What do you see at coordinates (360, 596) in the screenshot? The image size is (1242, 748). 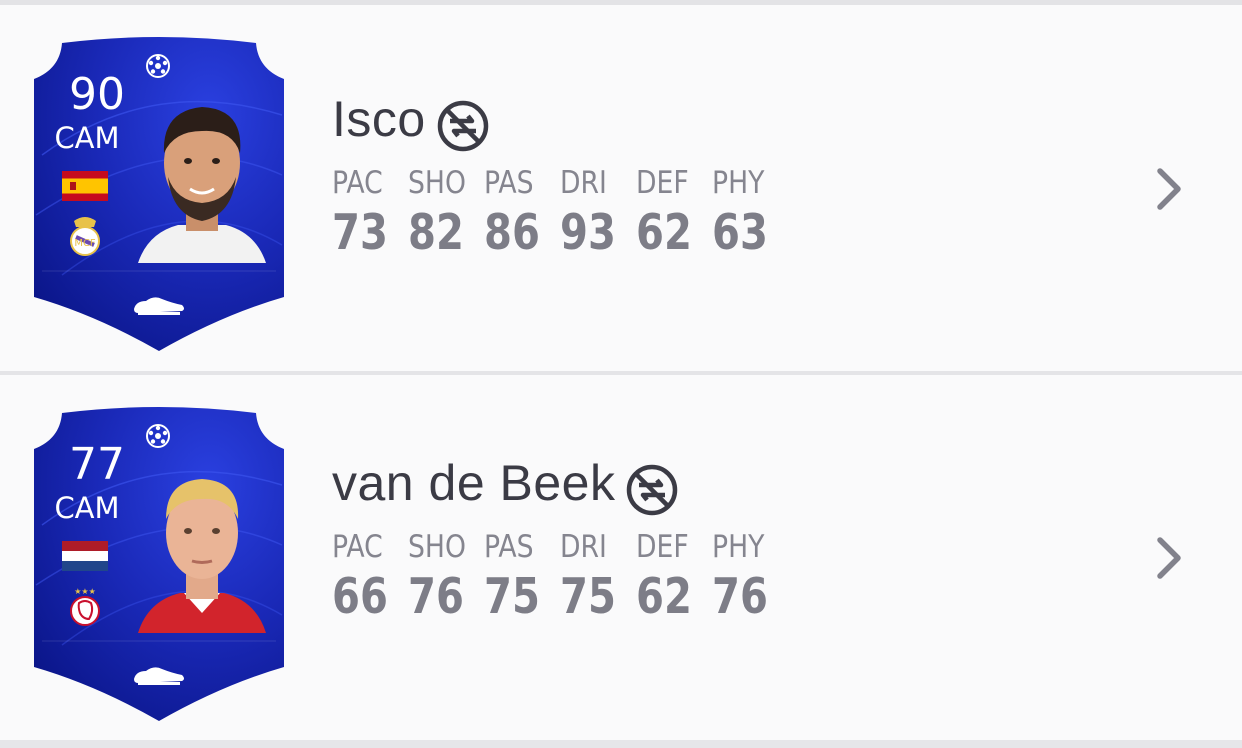 I see `stat-value: 66` at bounding box center [360, 596].